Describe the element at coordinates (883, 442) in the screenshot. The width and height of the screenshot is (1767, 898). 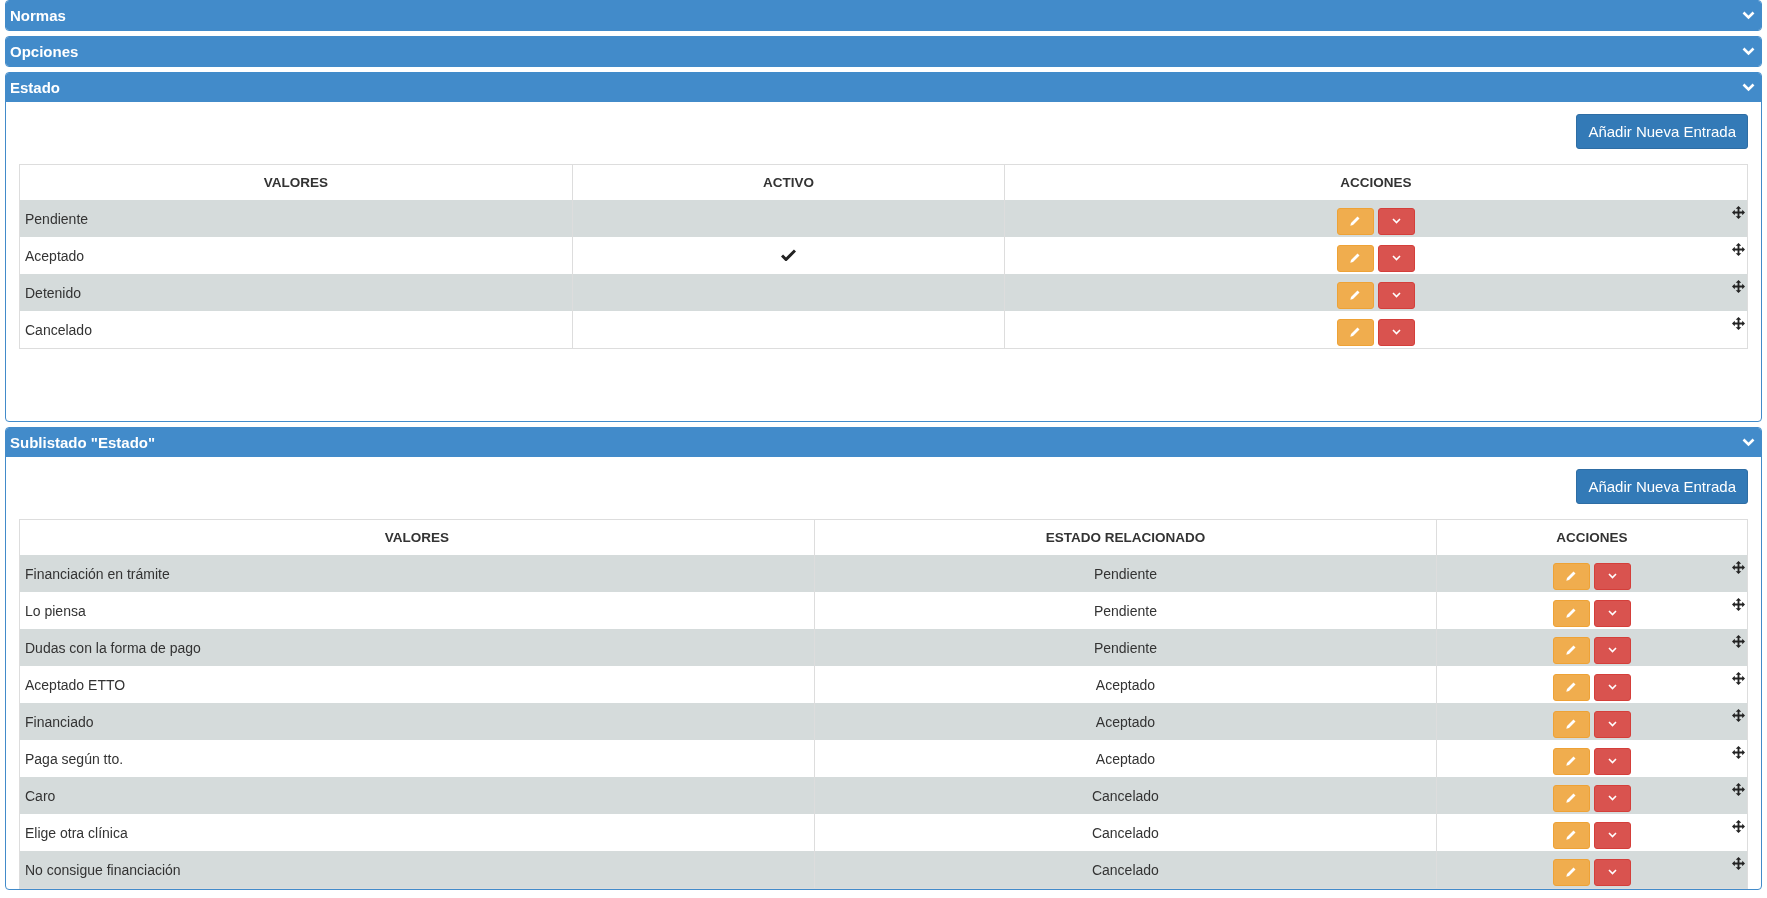
I see `panel-header: Sublistado "Estado"` at that location.